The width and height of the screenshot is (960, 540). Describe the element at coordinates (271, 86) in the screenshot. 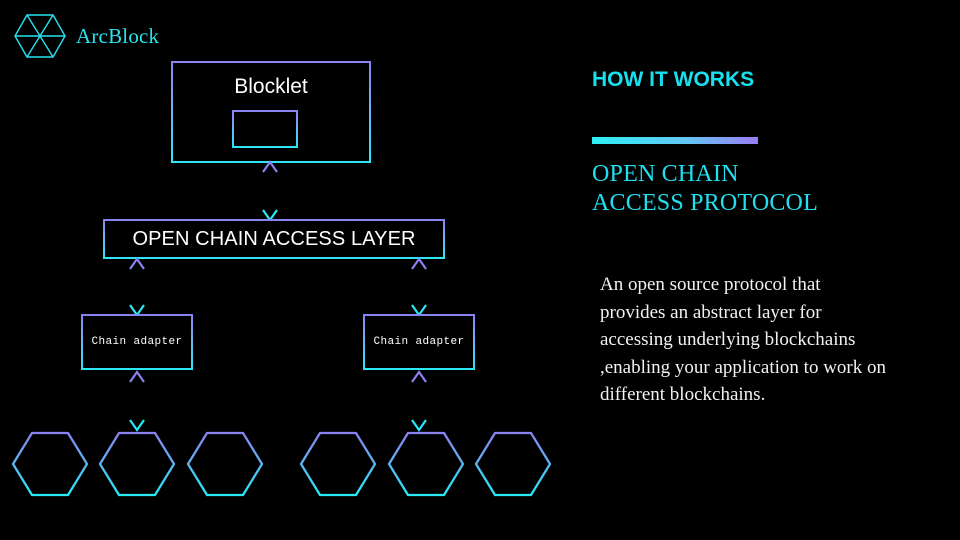

I see `blocklet-label: Blocklet` at that location.